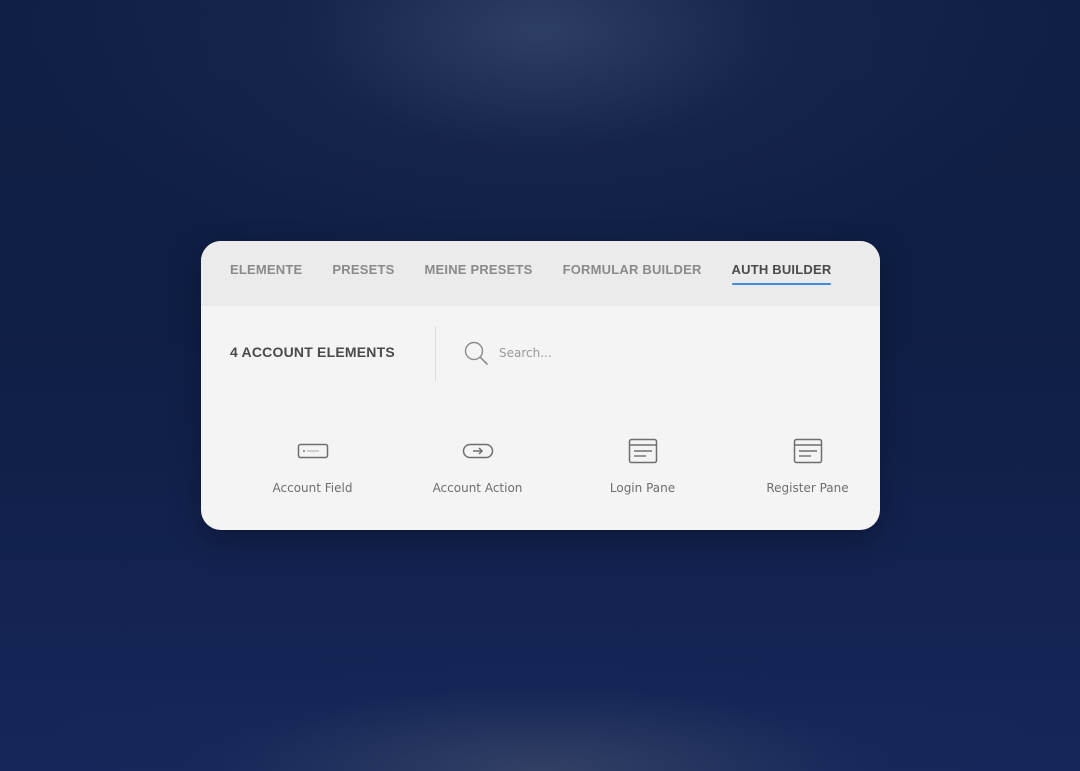  I want to click on toolbar-divider, so click(435, 353).